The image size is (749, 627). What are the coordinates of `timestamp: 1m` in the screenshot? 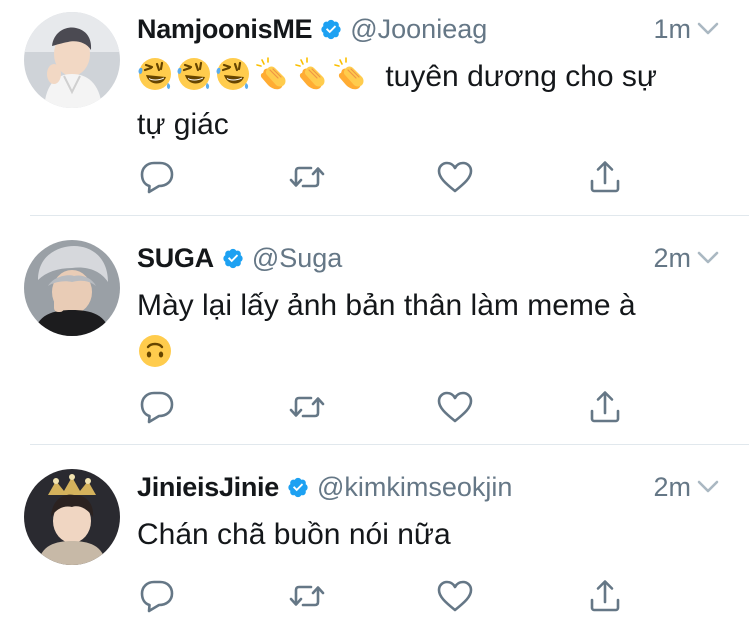 It's located at (672, 29).